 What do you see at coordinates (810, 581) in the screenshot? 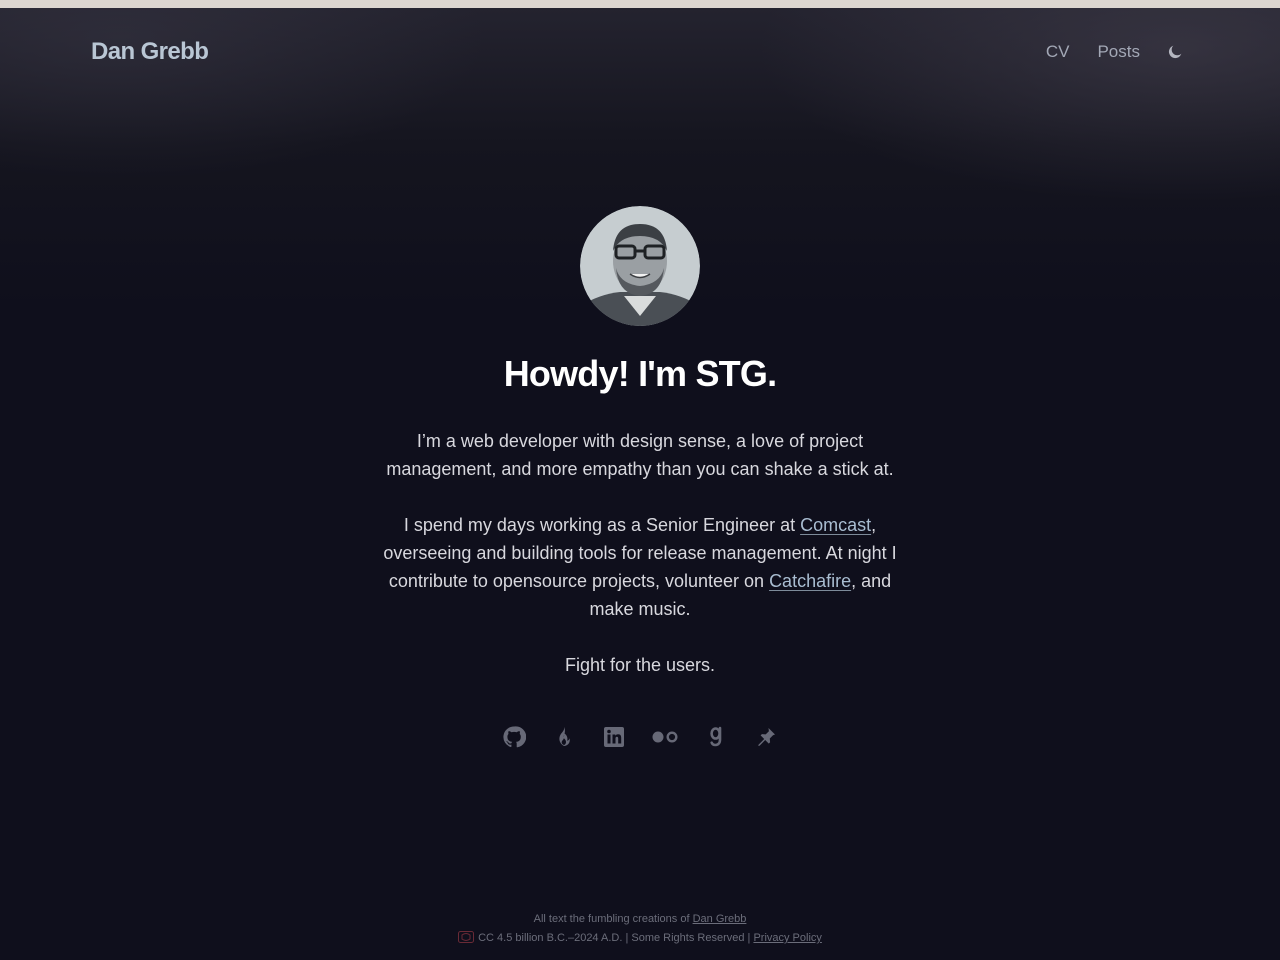
I see `catchafire-link: Catchafire` at bounding box center [810, 581].